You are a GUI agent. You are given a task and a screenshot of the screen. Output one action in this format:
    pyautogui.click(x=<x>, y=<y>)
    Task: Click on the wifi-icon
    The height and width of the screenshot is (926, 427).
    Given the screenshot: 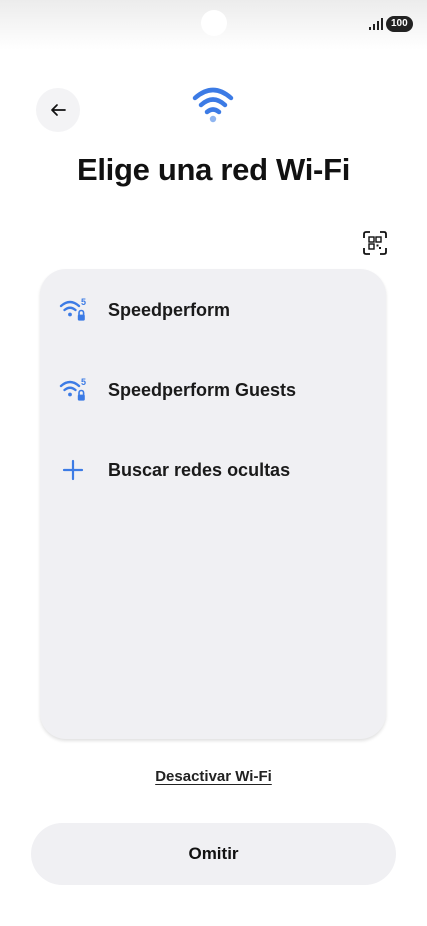 What is the action you would take?
    pyautogui.click(x=213, y=105)
    